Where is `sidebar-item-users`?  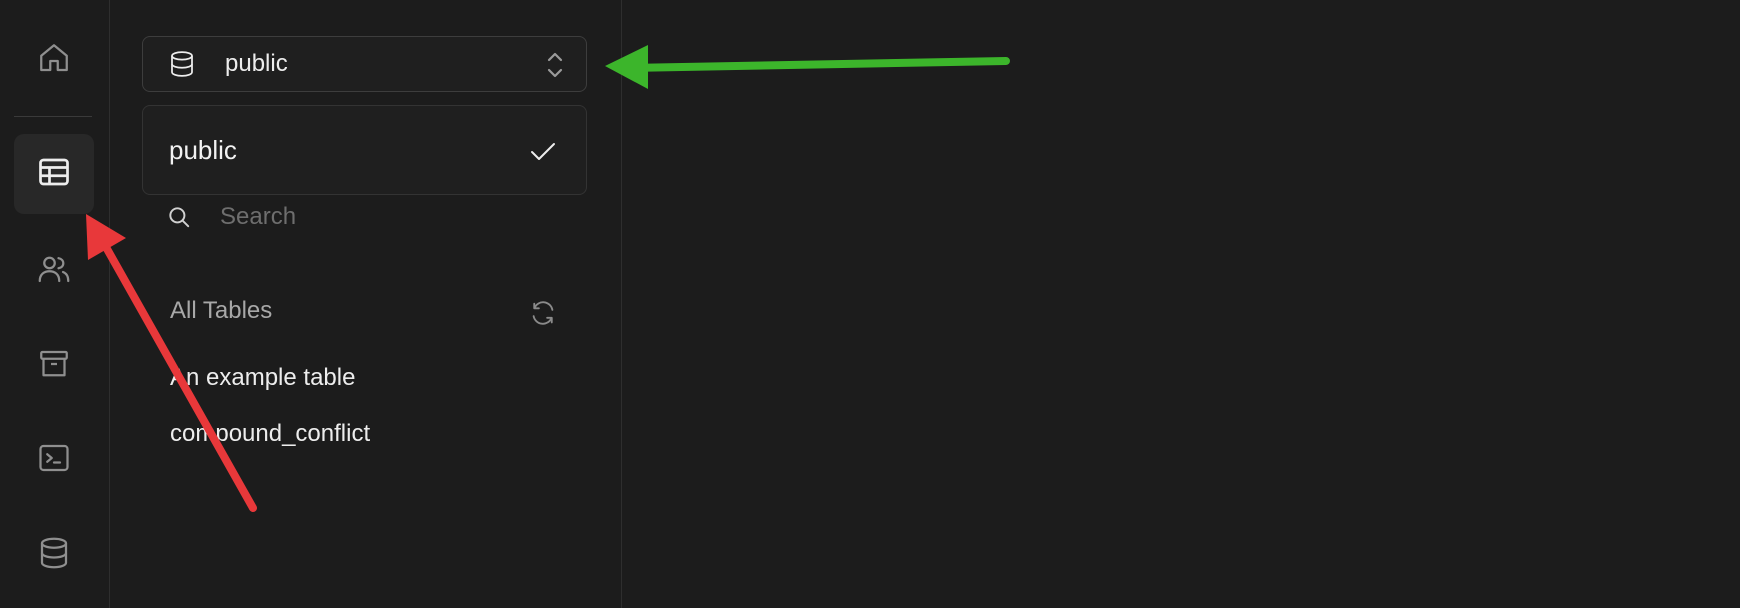
sidebar-item-users is located at coordinates (54, 271).